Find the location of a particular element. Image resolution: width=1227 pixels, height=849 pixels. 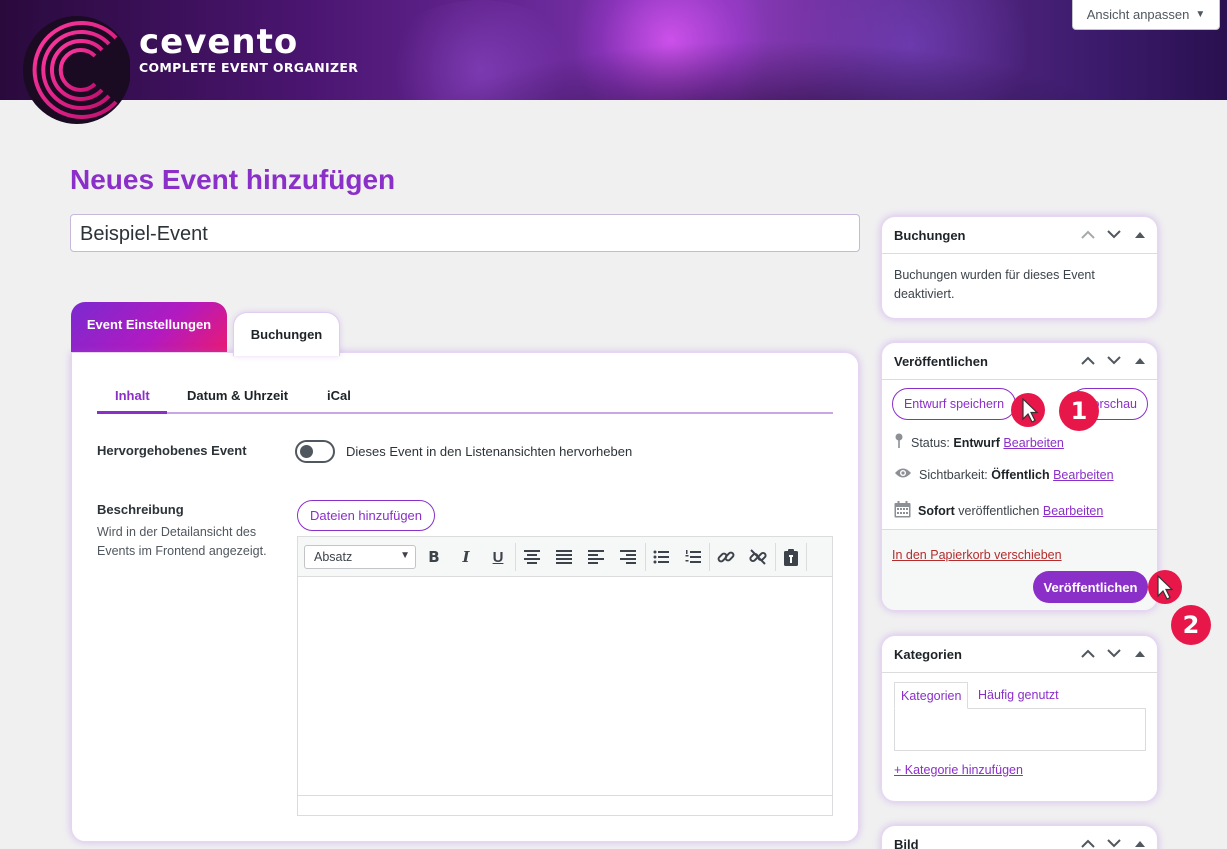

subtab-ical: iCal is located at coordinates (339, 395).